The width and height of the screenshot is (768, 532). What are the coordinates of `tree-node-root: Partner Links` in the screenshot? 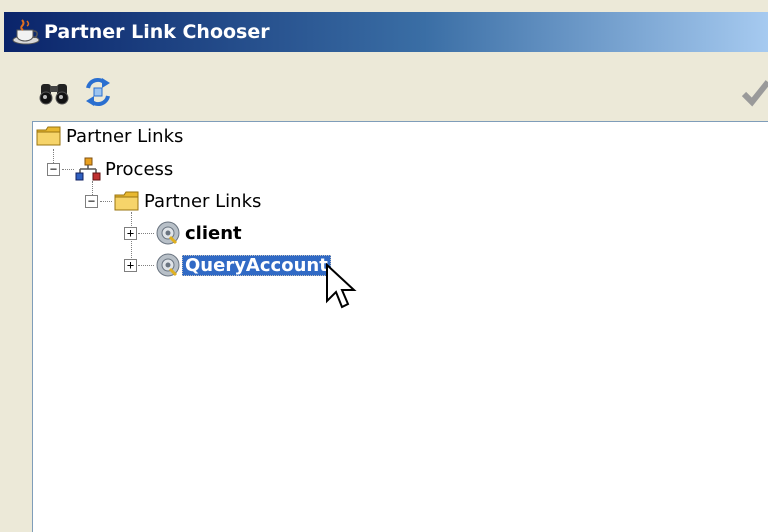 It's located at (110, 136).